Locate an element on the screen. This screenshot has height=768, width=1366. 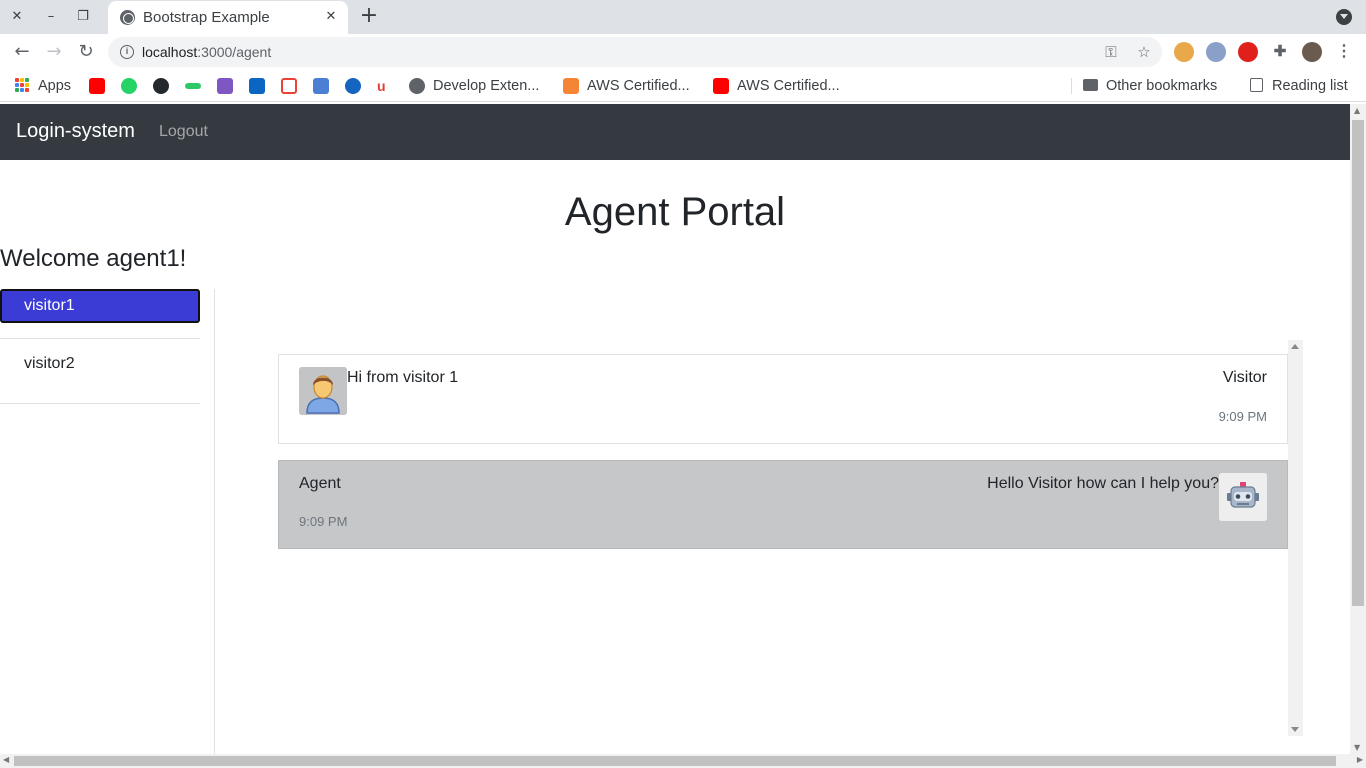
reload-icon: ↻ is located at coordinates (86, 52).